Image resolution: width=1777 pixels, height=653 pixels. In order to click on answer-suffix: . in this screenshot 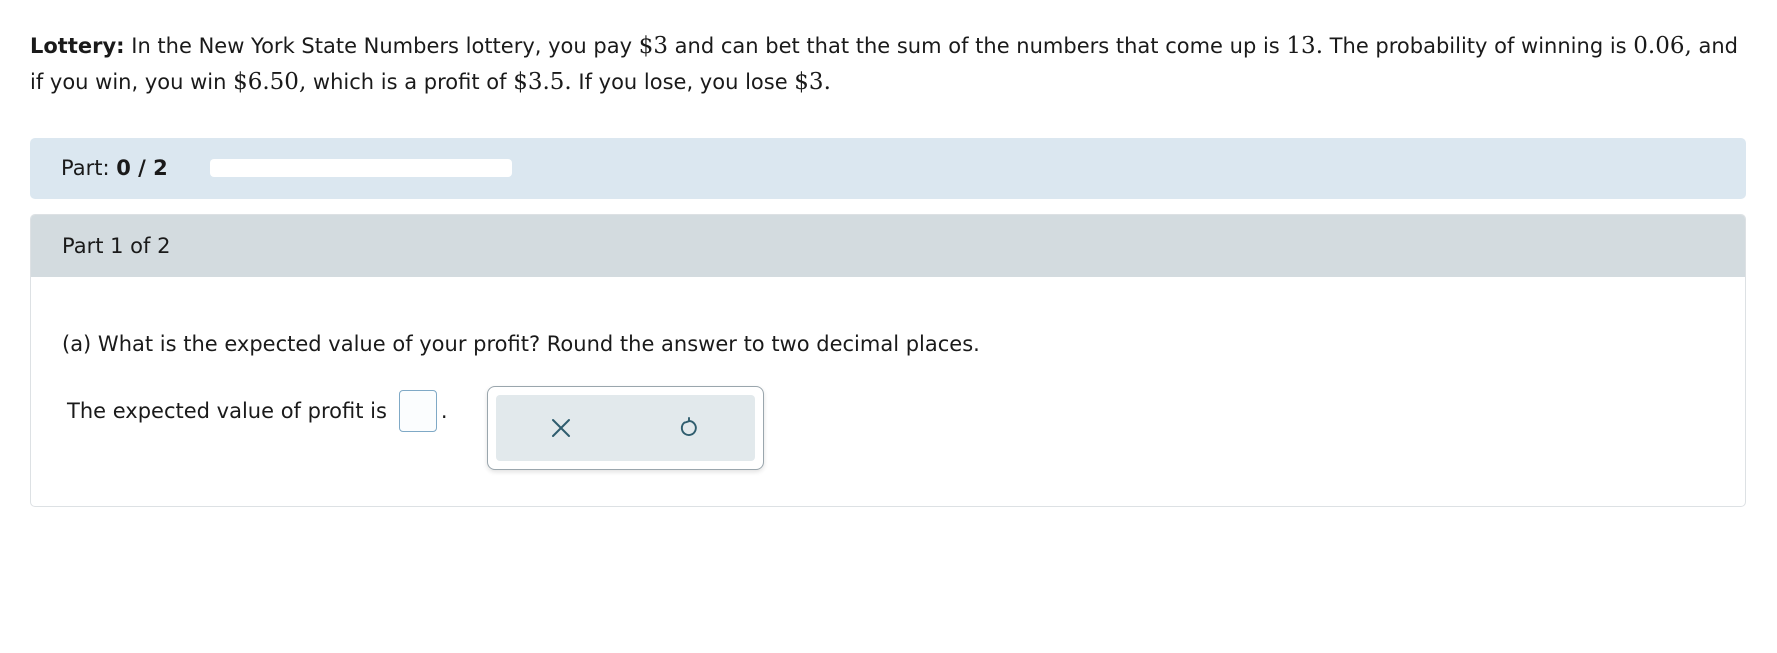, I will do `click(444, 411)`.